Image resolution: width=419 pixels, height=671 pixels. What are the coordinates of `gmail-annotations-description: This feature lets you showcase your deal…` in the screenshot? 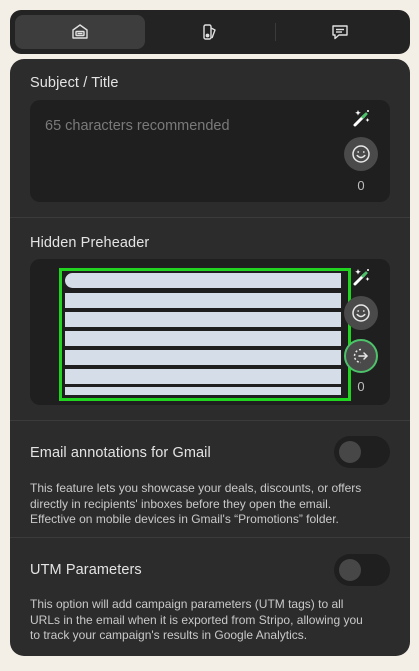 It's located at (212, 504).